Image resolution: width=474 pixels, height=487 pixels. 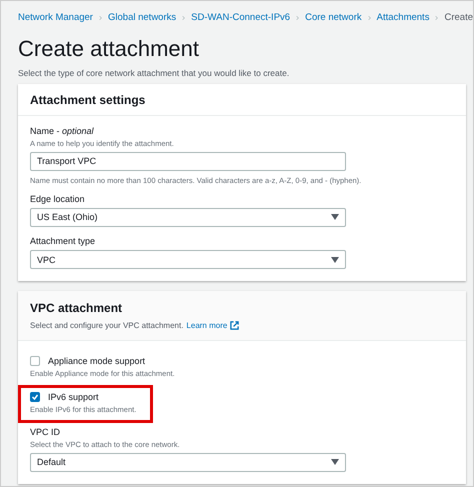 What do you see at coordinates (62, 131) in the screenshot?
I see `field-label: Name - optional` at bounding box center [62, 131].